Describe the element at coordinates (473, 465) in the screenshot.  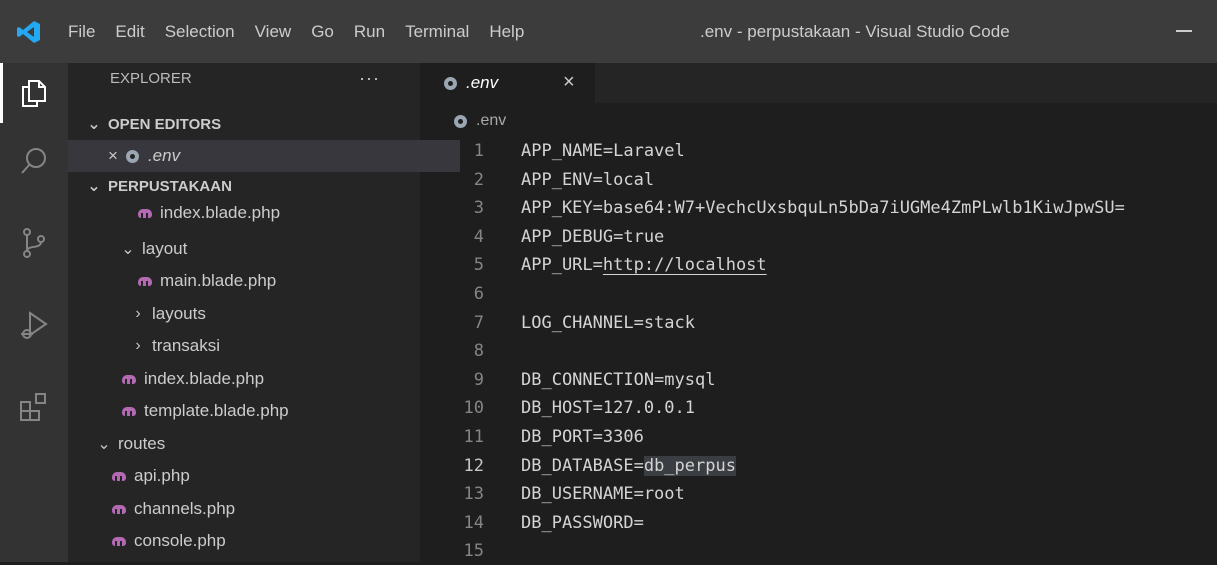
I see `line-number: 12` at that location.